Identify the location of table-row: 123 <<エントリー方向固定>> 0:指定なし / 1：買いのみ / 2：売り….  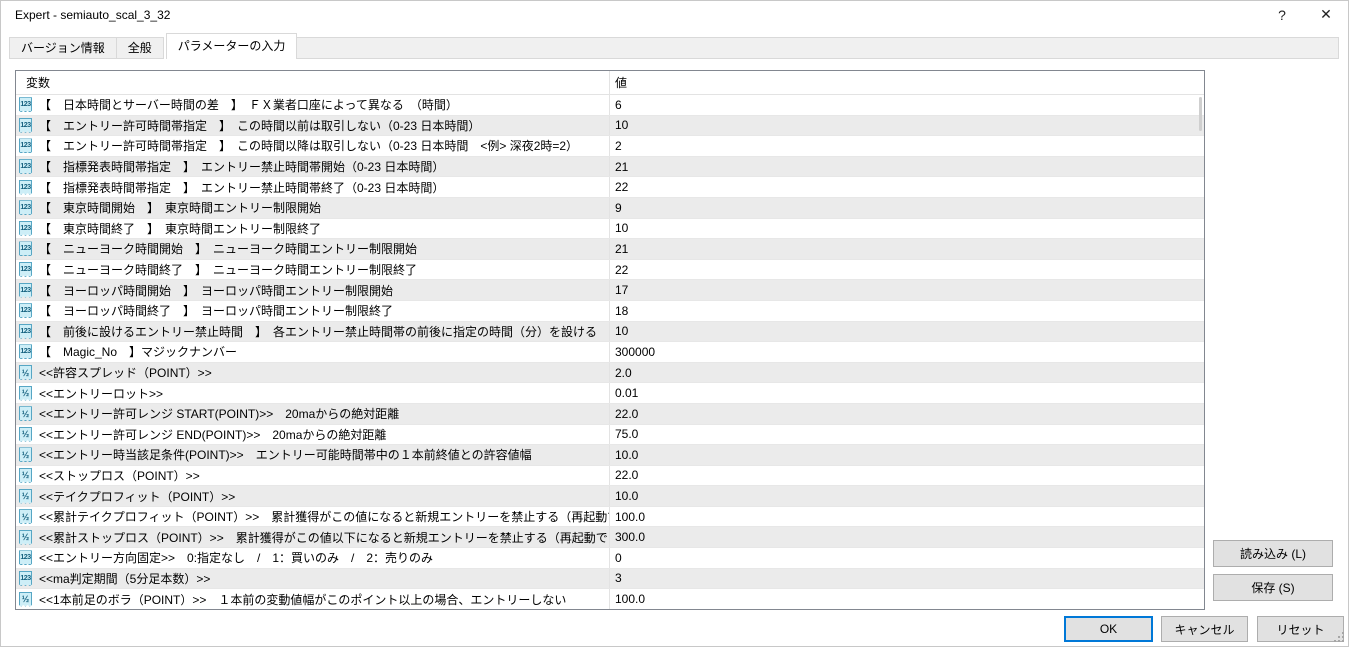
(610, 558).